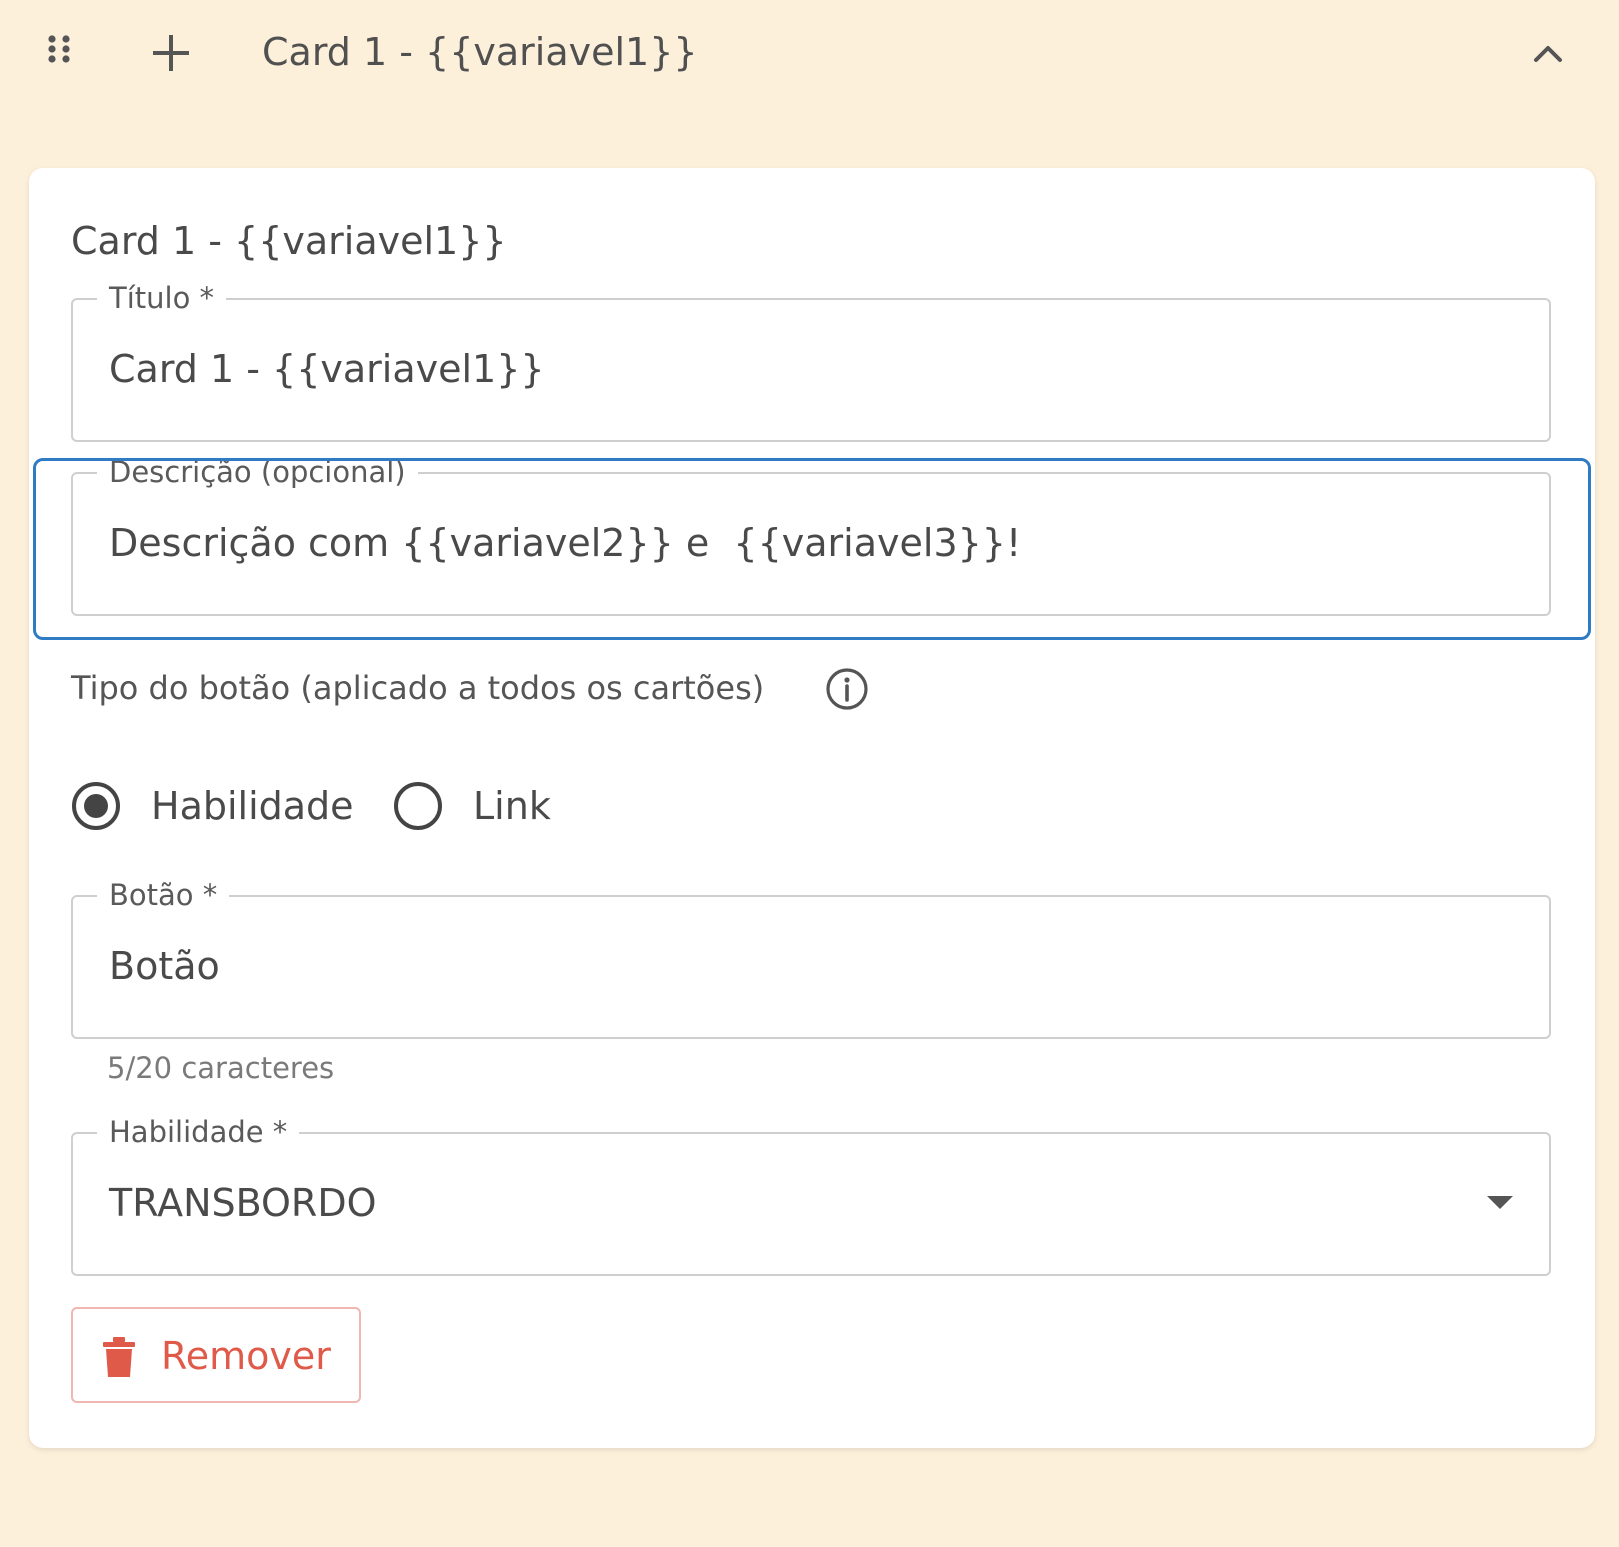 The height and width of the screenshot is (1547, 1619). Describe the element at coordinates (163, 895) in the screenshot. I see `button-text-field-label: Botão *` at that location.